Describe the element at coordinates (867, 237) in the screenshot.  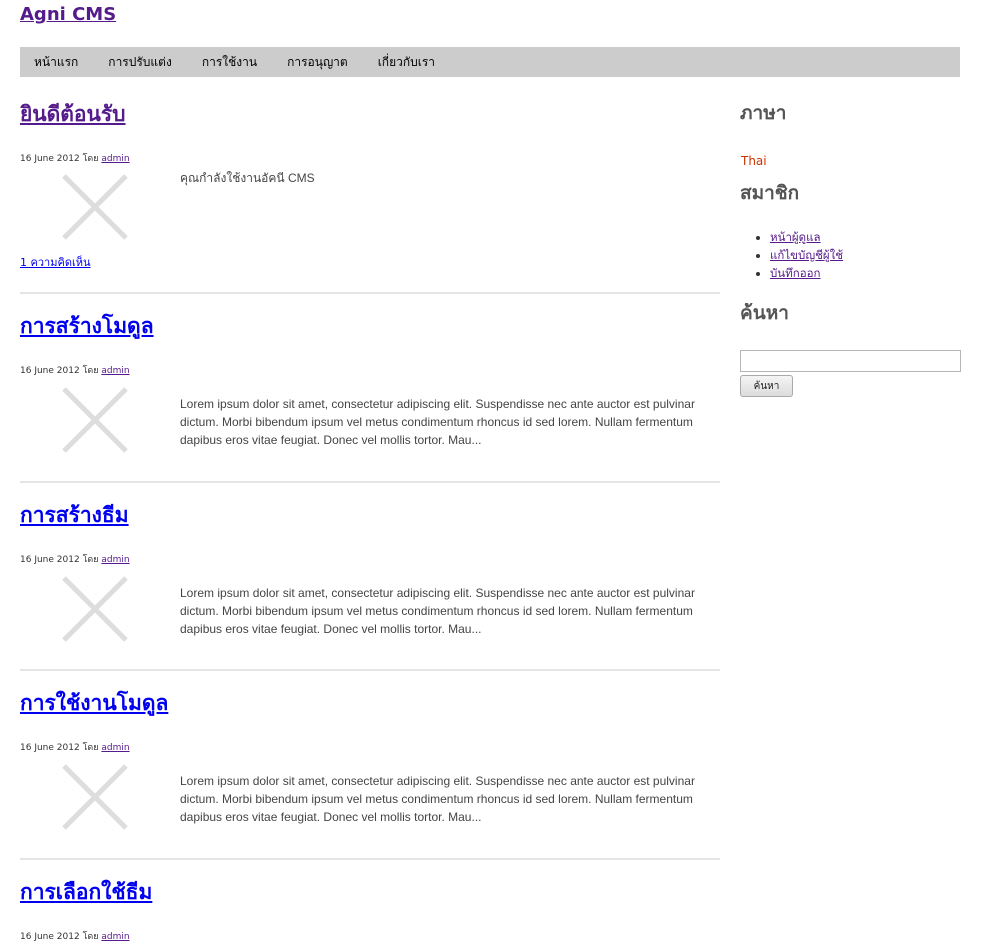
I see `member-list-item: หน้าผู้ดูแล` at that location.